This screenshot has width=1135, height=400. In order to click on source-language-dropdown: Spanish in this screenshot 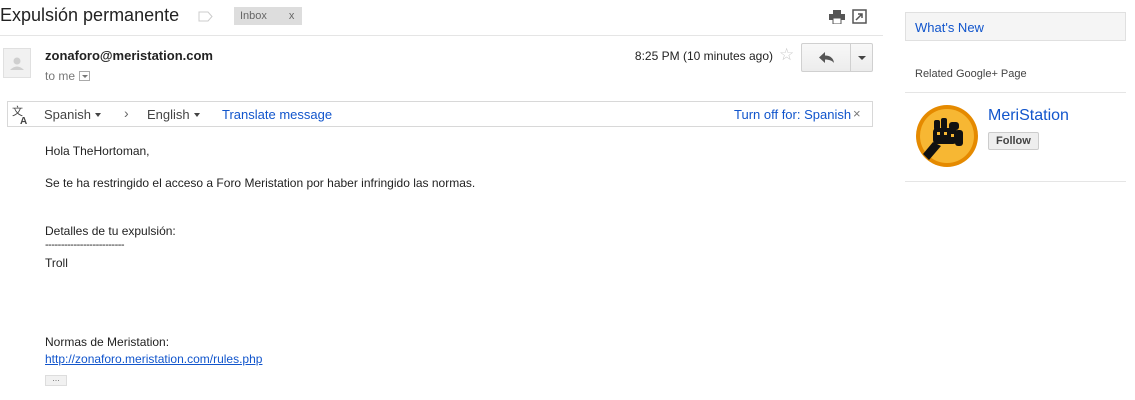, I will do `click(72, 114)`.